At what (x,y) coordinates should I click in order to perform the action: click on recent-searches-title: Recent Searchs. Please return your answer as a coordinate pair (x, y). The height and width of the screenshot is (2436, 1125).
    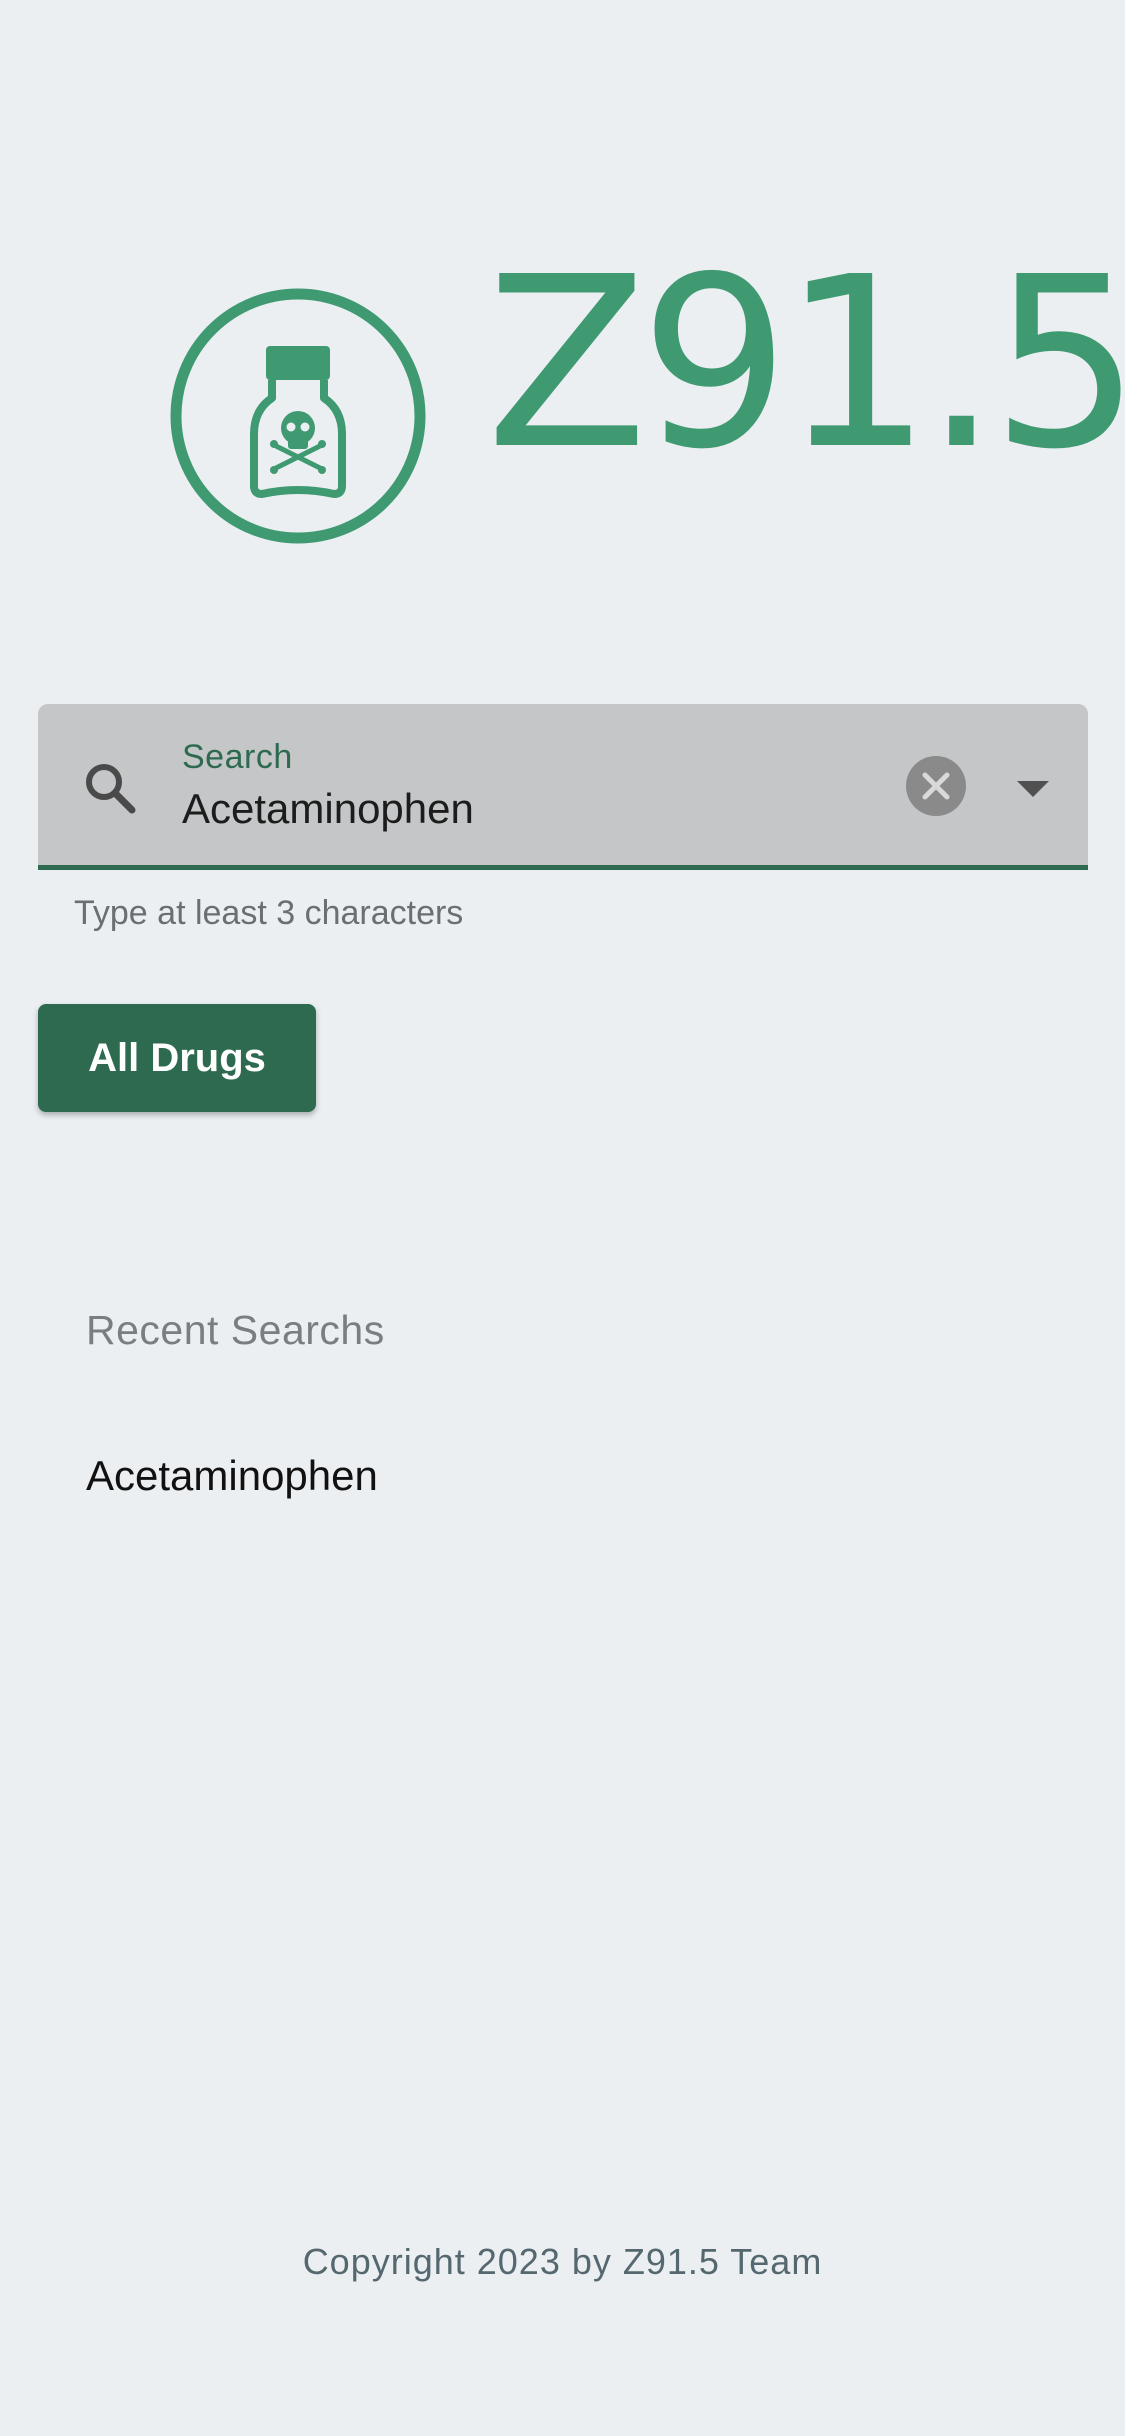
    Looking at the image, I should click on (235, 1330).